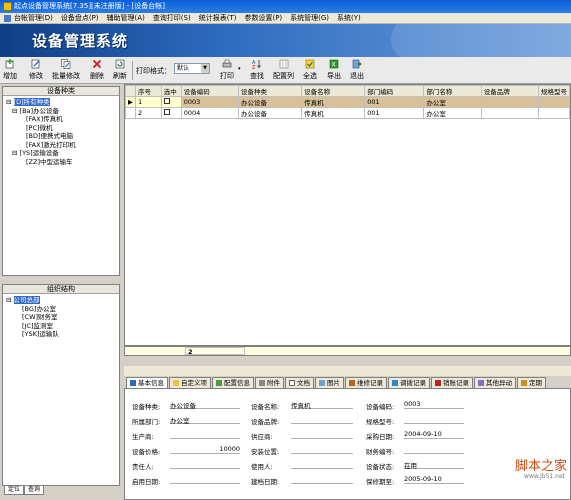 Image resolution: width=571 pixels, height=500 pixels. Describe the element at coordinates (61, 309) in the screenshot. I see `tree-node-office-dept: [BG]办公室` at that location.